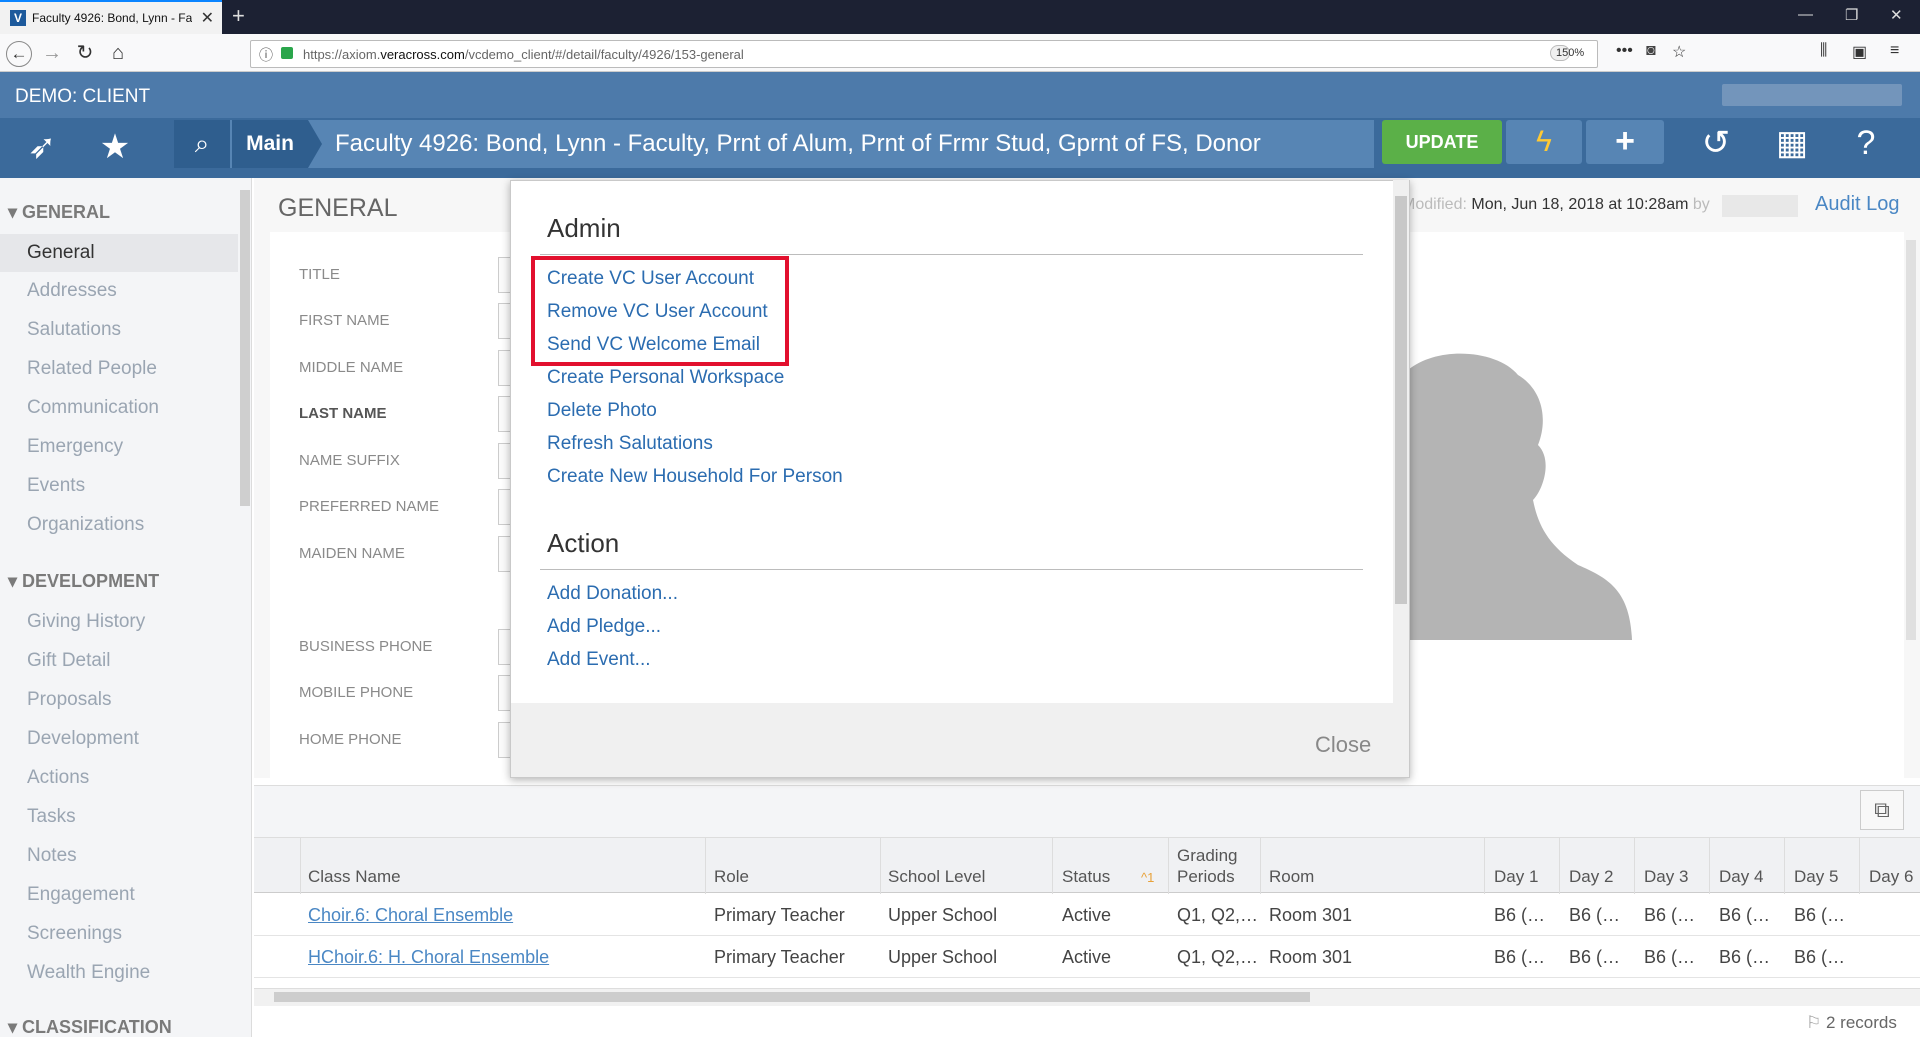 This screenshot has width=1920, height=1037. Describe the element at coordinates (118, 53) in the screenshot. I see `home-icon: ⌂` at that location.